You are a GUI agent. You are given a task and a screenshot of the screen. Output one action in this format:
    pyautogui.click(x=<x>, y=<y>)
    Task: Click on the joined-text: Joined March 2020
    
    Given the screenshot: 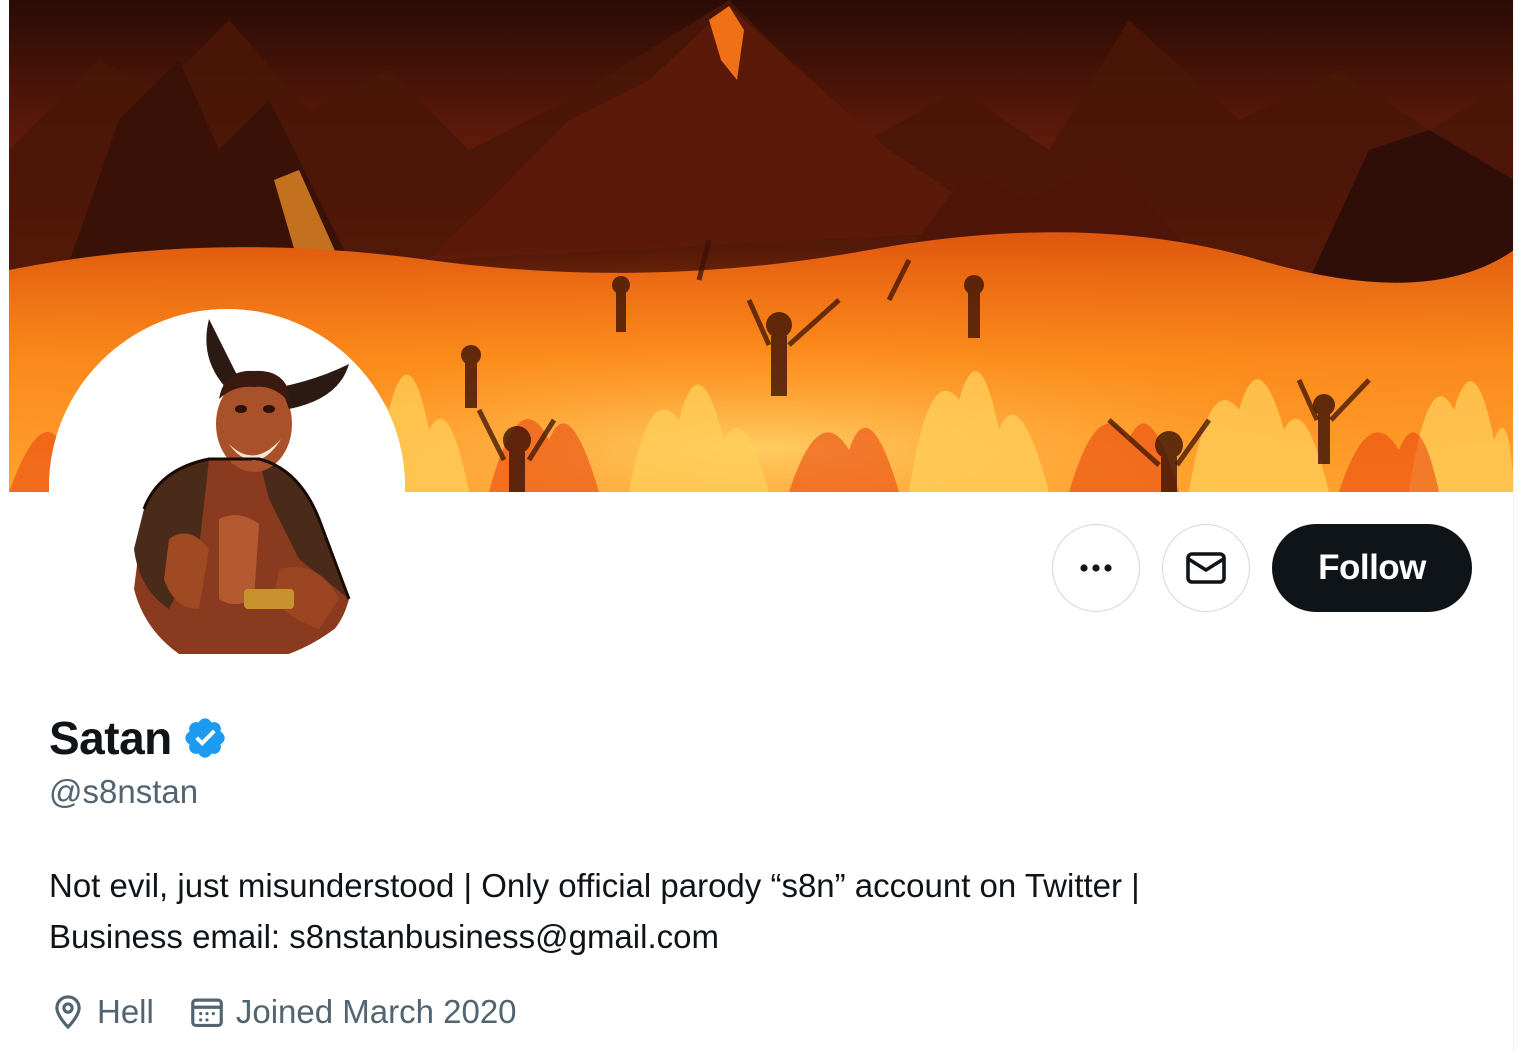 What is the action you would take?
    pyautogui.click(x=376, y=1011)
    